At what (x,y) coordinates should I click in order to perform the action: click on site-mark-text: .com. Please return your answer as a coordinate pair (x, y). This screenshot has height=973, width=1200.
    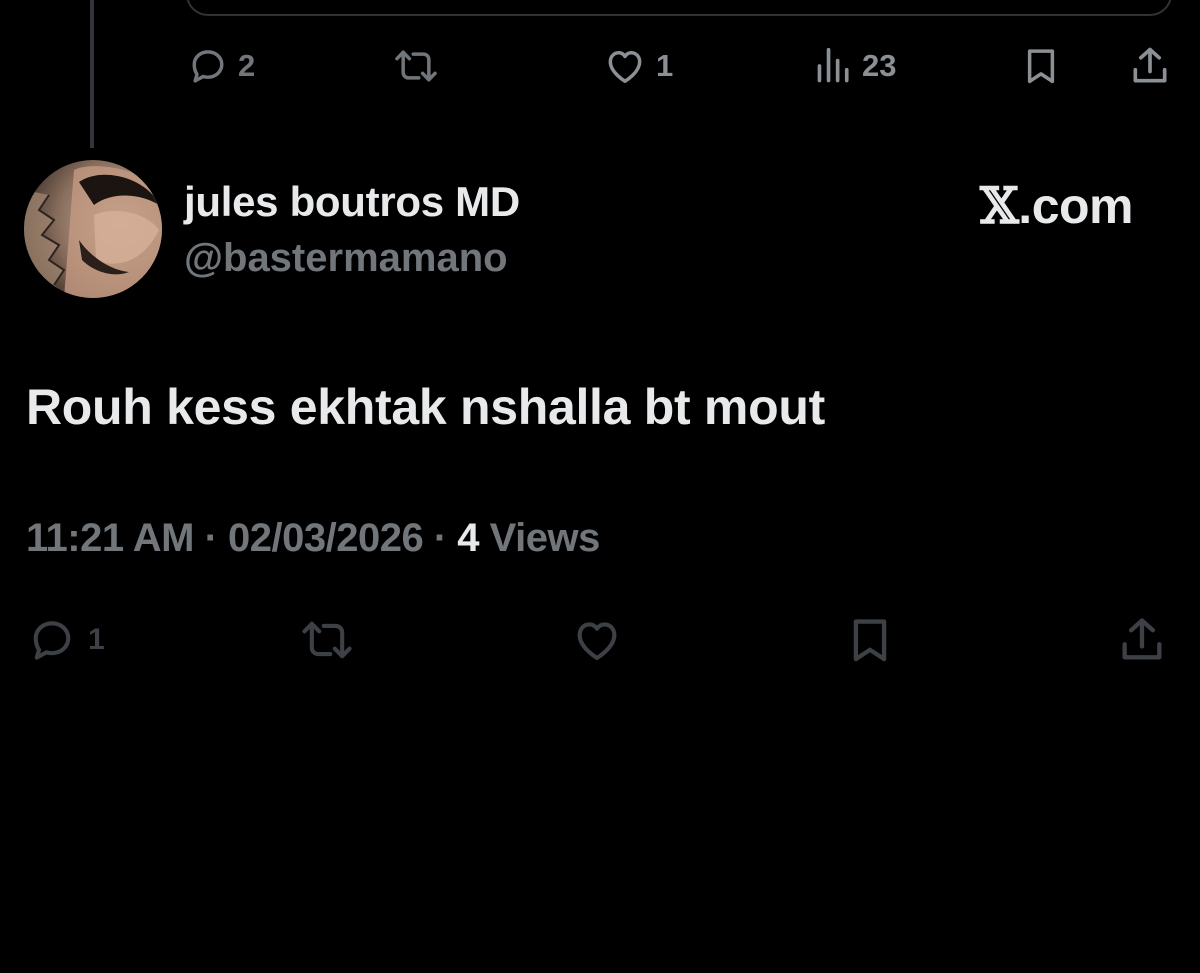
    Looking at the image, I should click on (1075, 206).